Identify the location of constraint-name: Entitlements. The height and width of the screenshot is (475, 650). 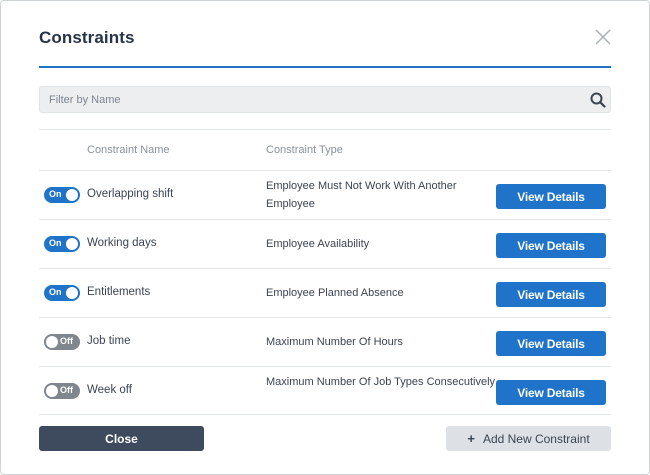
(119, 292).